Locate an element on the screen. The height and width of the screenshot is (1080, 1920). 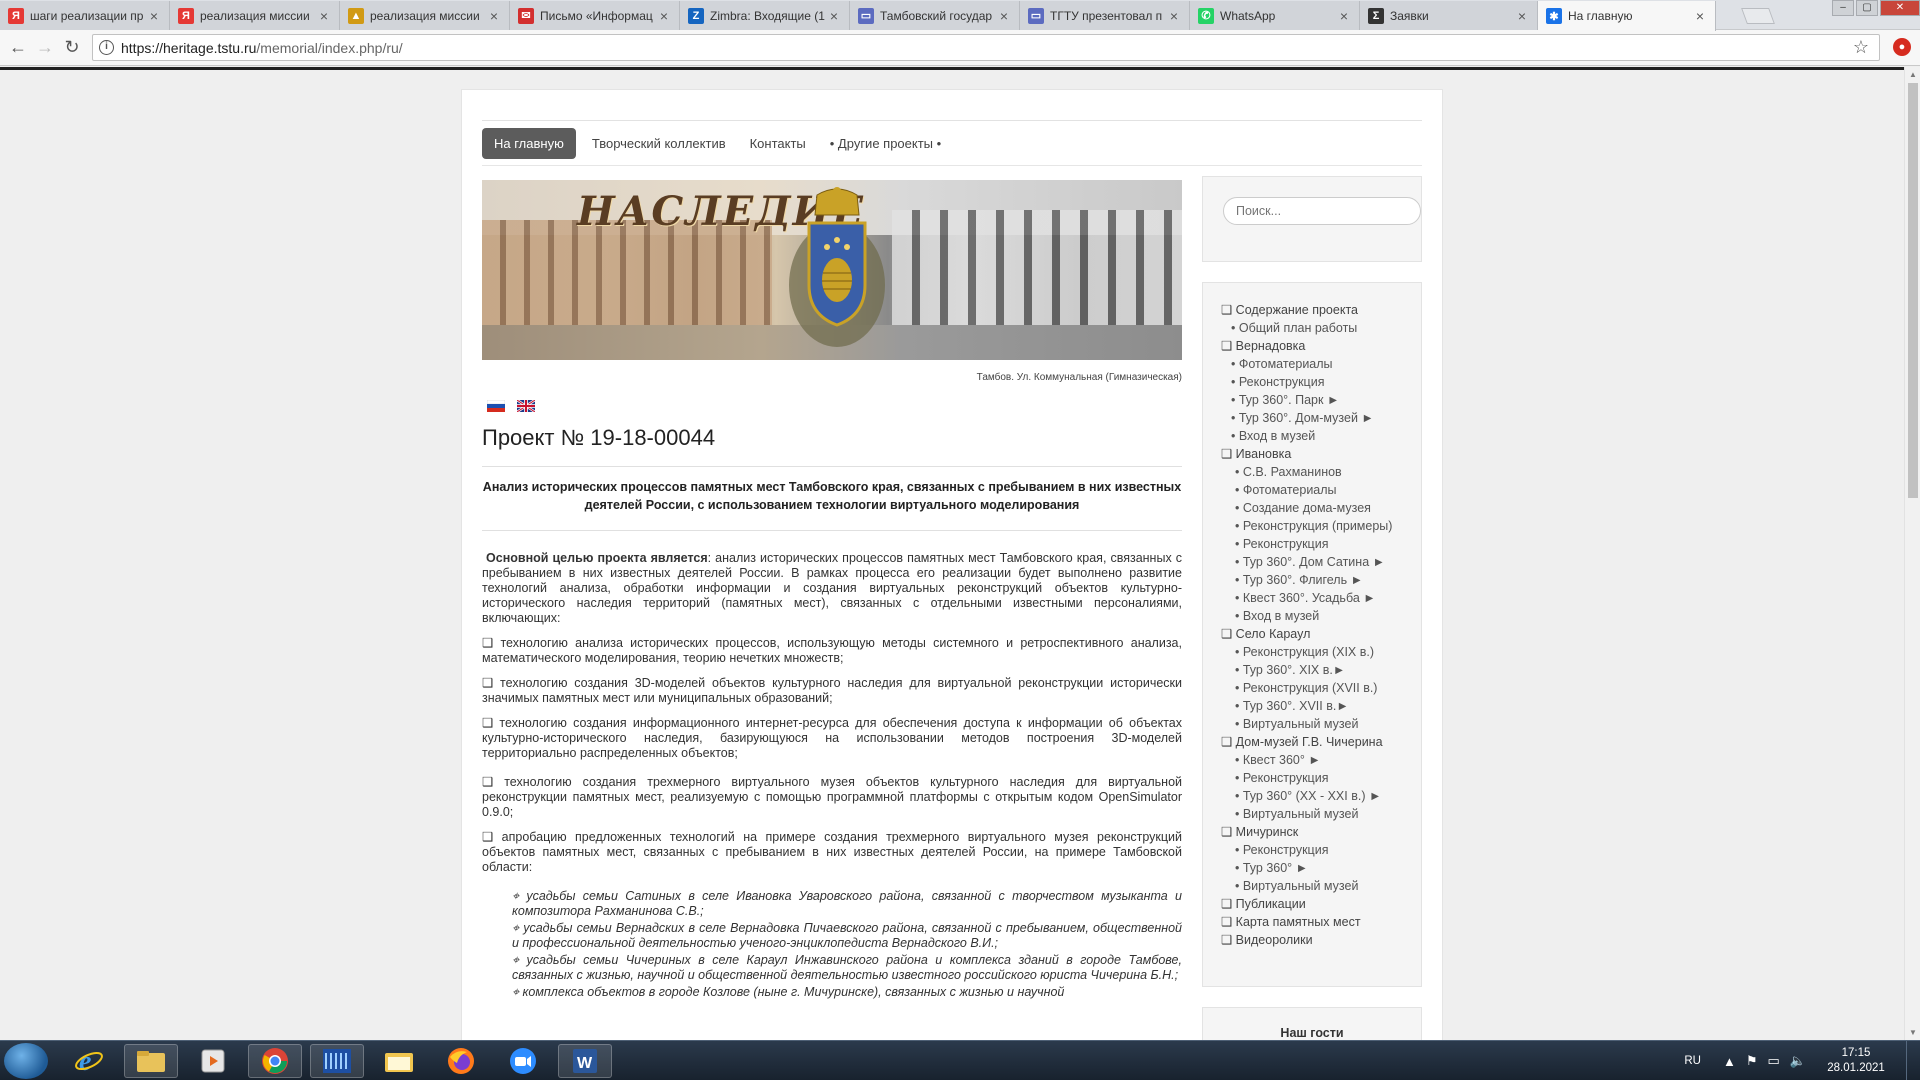
tab-title: WhatsApp is located at coordinates (1248, 15).